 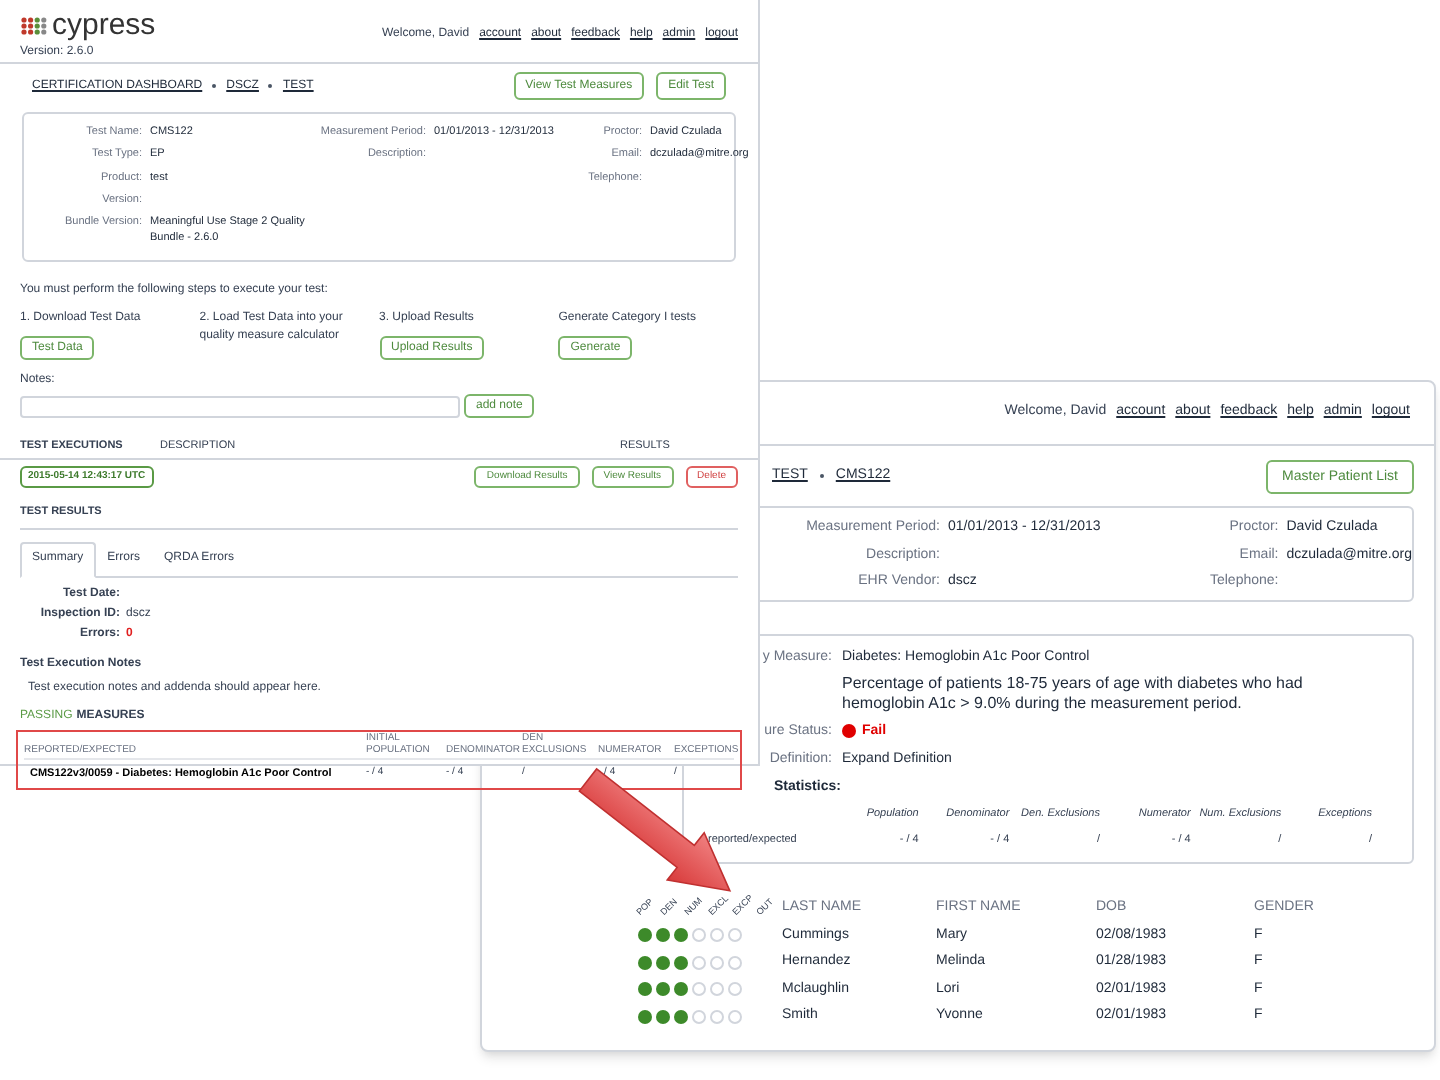 I want to click on logo-icon, so click(x=34, y=25).